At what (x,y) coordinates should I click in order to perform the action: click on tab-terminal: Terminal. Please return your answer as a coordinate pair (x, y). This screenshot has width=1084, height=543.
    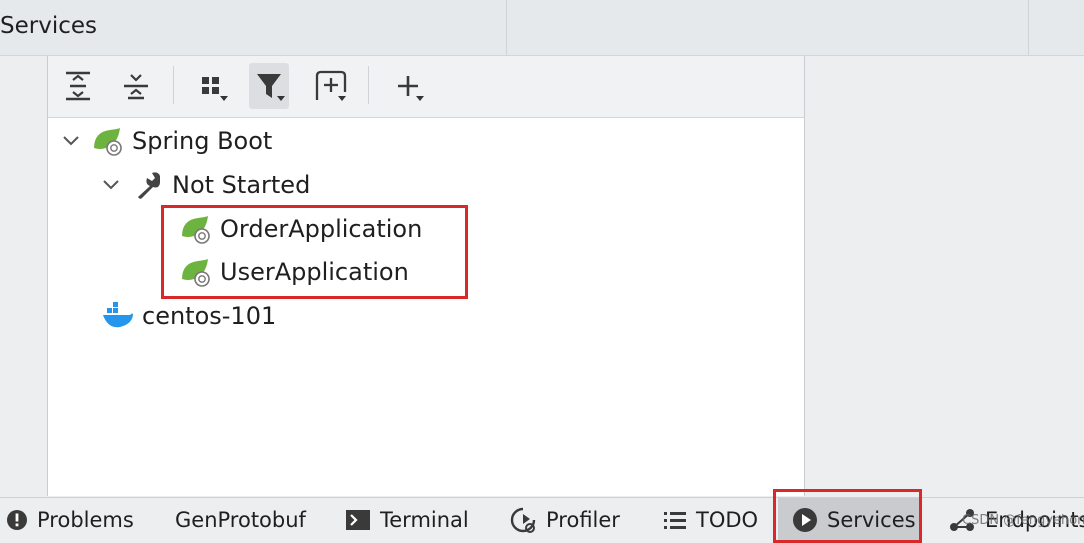
    Looking at the image, I should click on (407, 519).